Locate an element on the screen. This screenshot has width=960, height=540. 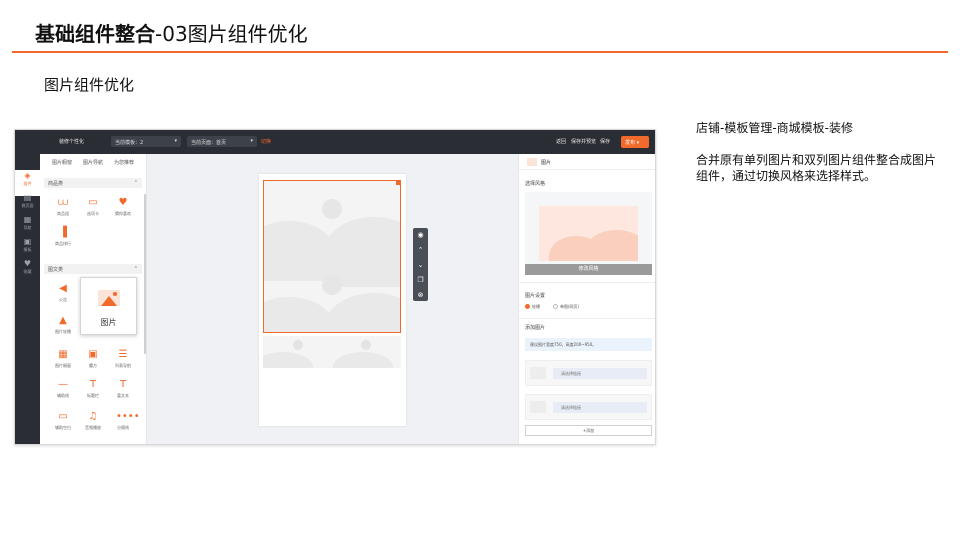
image-placeholder-icon is located at coordinates (366, 345).